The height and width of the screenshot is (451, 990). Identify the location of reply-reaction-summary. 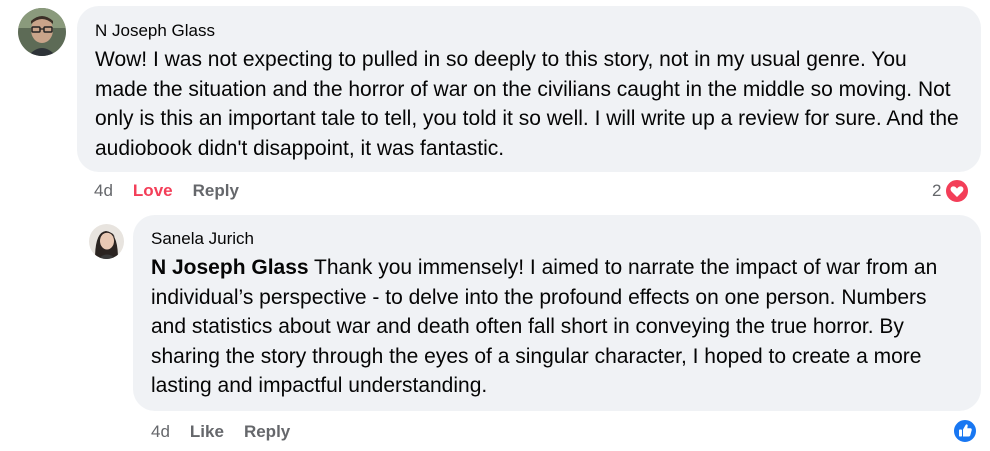
(965, 431).